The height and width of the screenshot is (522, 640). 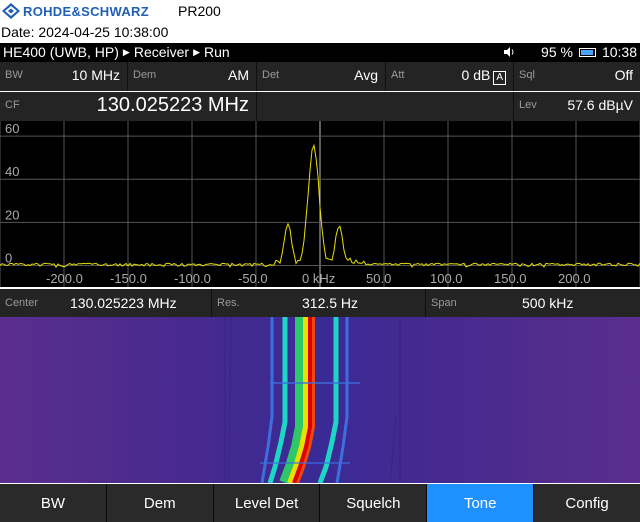 What do you see at coordinates (600, 105) in the screenshot?
I see `lev-value: 57.6 dBµV` at bounding box center [600, 105].